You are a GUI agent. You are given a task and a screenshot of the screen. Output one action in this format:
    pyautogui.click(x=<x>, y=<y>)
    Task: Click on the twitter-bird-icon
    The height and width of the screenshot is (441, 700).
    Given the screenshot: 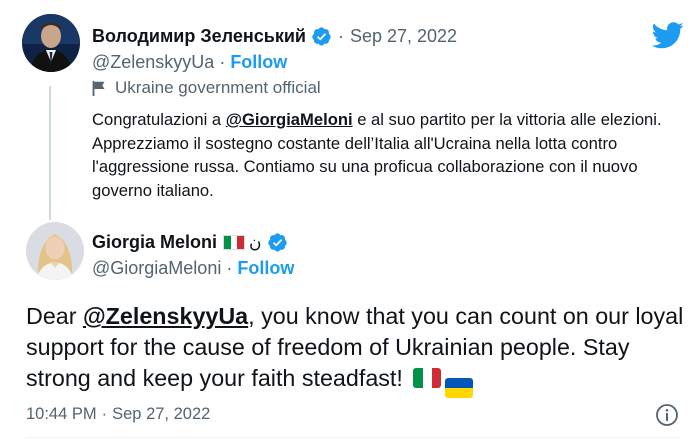 What is the action you would take?
    pyautogui.click(x=668, y=35)
    